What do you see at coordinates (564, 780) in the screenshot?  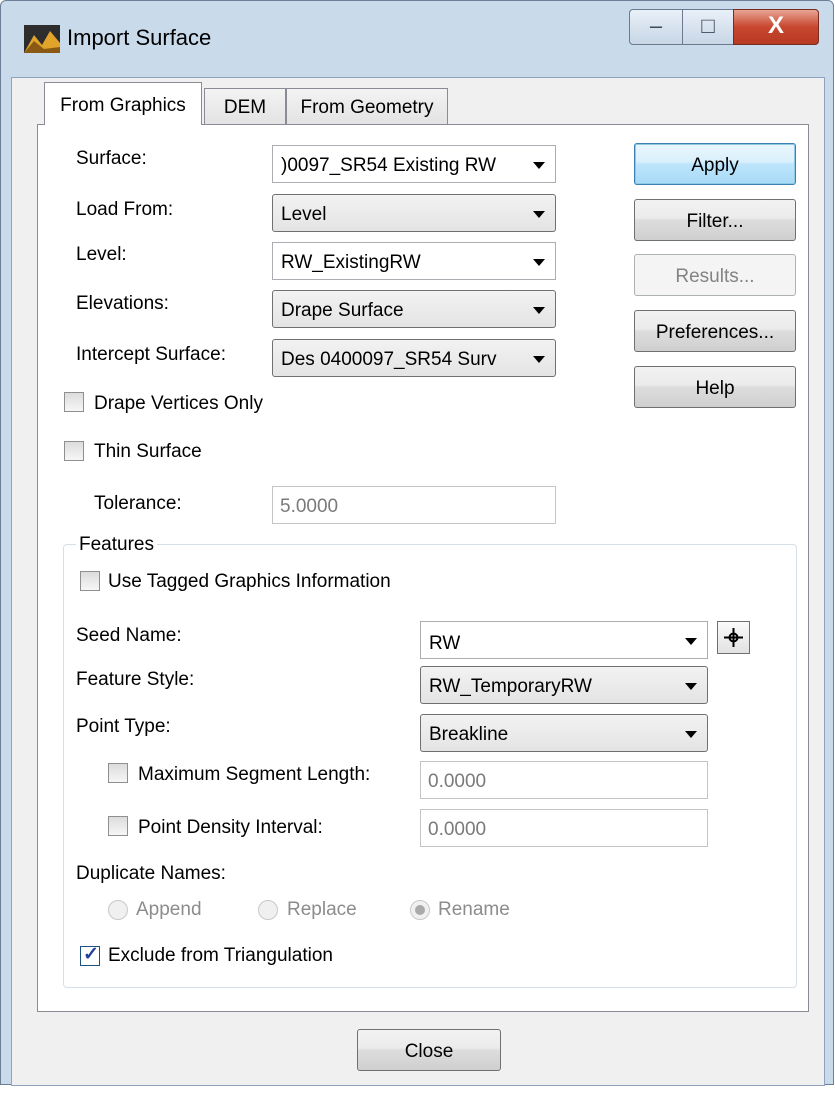 I see `max-segment-length-field: 0.0000` at bounding box center [564, 780].